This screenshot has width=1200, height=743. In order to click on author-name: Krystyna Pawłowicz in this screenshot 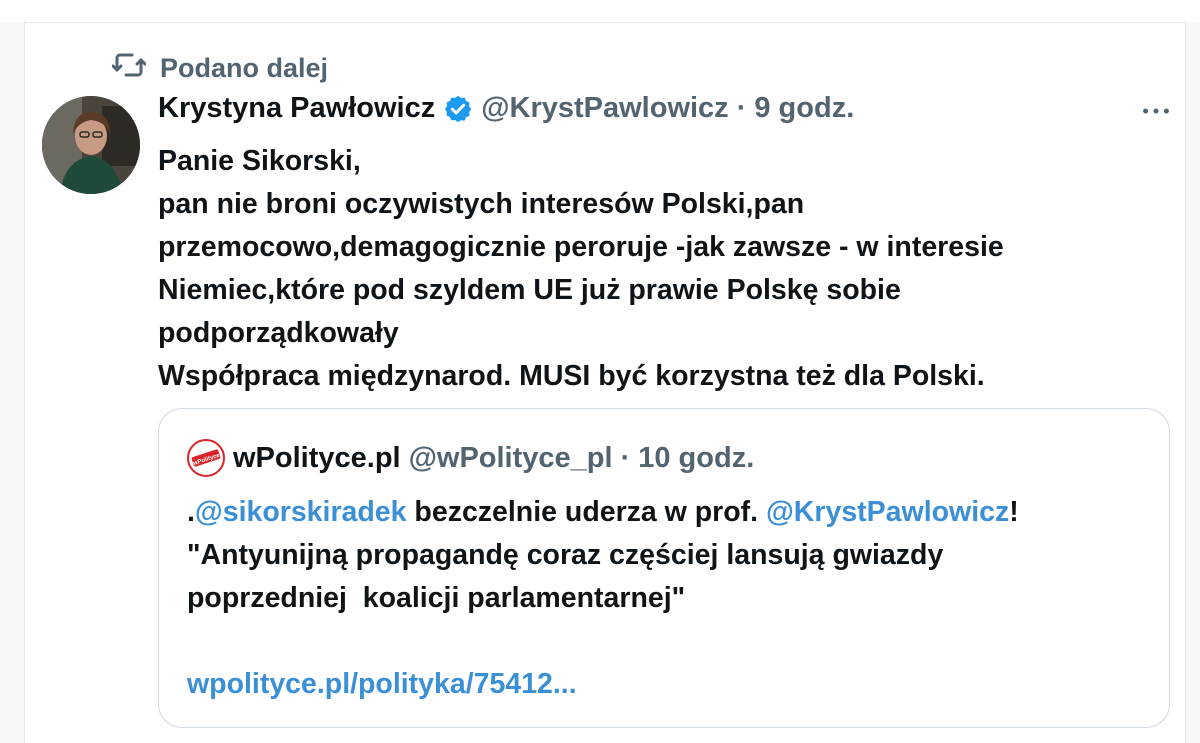, I will do `click(296, 108)`.